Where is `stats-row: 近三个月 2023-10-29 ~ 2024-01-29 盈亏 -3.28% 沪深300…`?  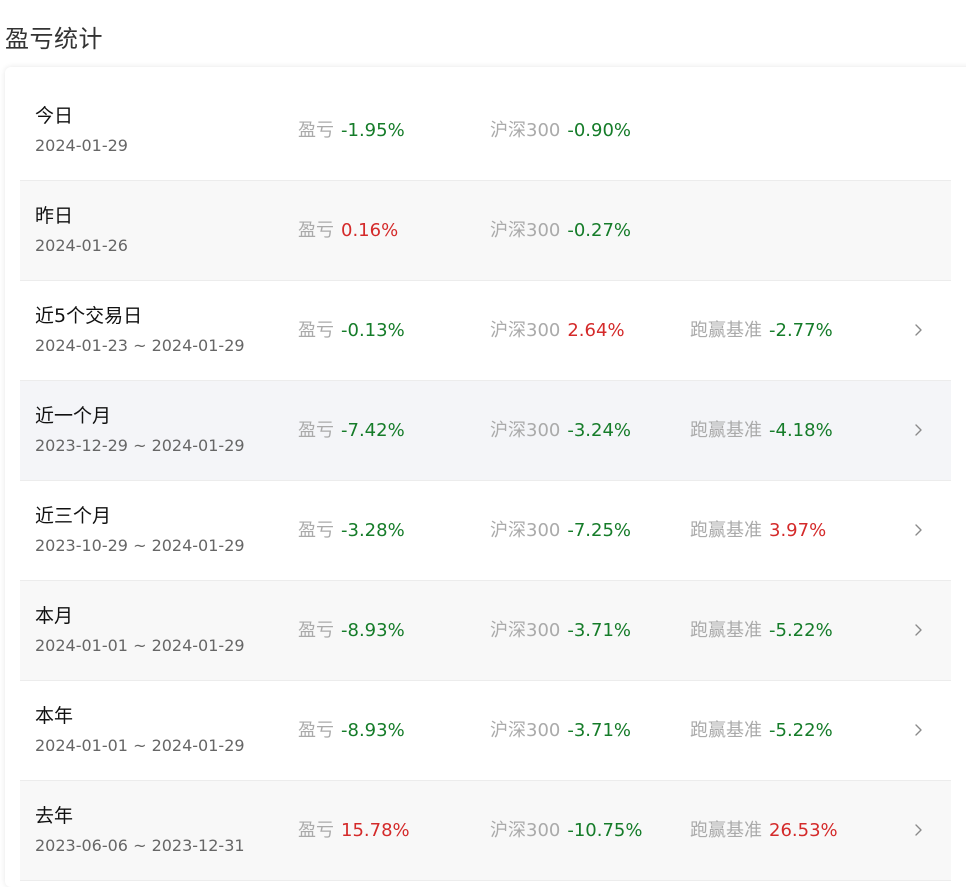 stats-row: 近三个月 2023-10-29 ~ 2024-01-29 盈亏 -3.28% 沪深300… is located at coordinates (485, 531).